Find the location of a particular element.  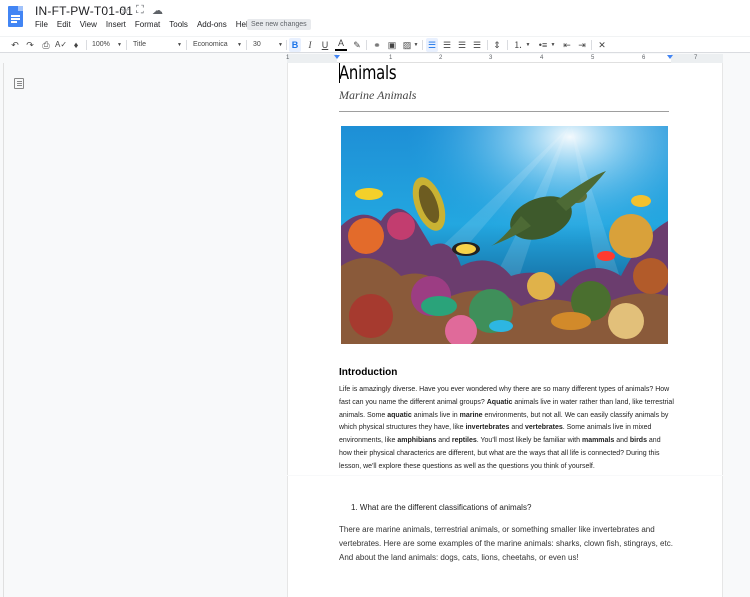

paint-format-icon: ♦ is located at coordinates (76, 45).